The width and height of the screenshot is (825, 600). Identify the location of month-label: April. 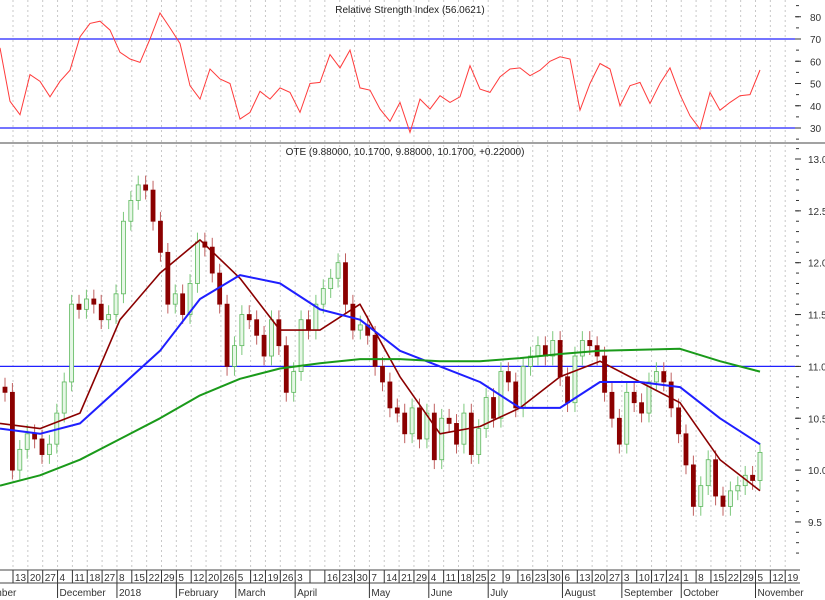
(307, 593).